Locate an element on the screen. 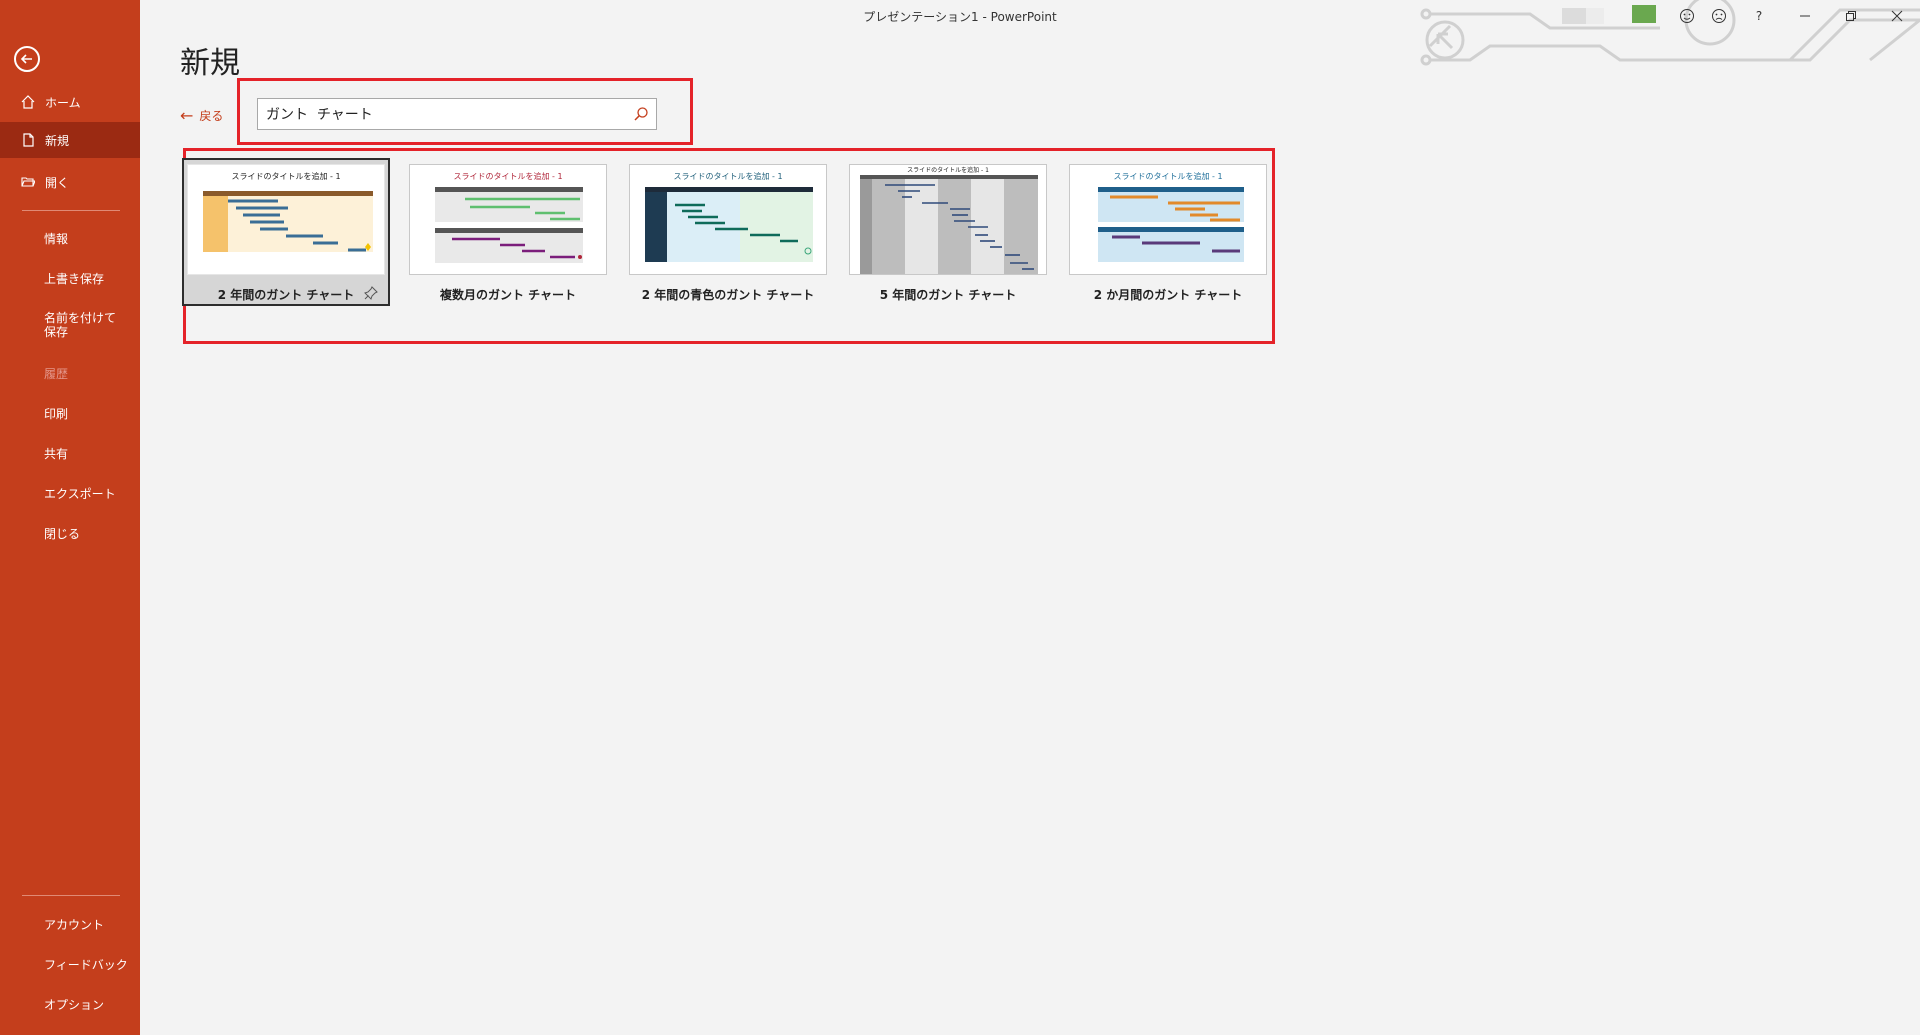 Image resolution: width=1920 pixels, height=1035 pixels. template-label: 2 年間のガント チャート is located at coordinates (286, 295).